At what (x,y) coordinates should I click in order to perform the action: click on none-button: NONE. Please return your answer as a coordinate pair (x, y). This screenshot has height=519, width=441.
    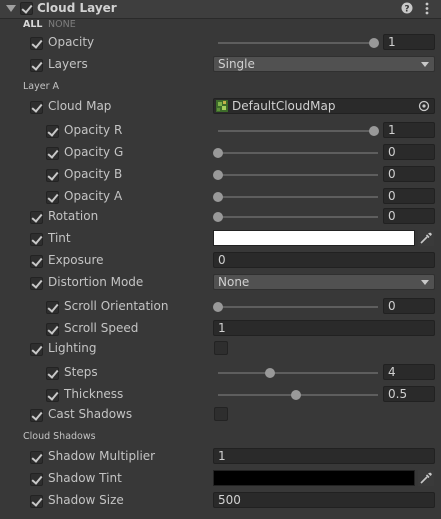
    Looking at the image, I should click on (62, 24).